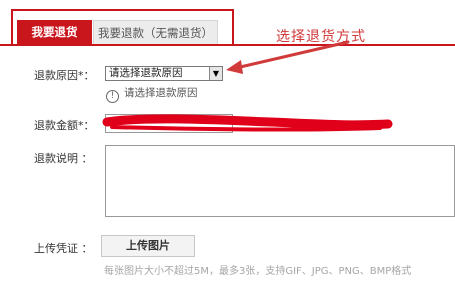 This screenshot has height=286, width=455. What do you see at coordinates (234, 67) in the screenshot?
I see `annotation-arrowhead` at bounding box center [234, 67].